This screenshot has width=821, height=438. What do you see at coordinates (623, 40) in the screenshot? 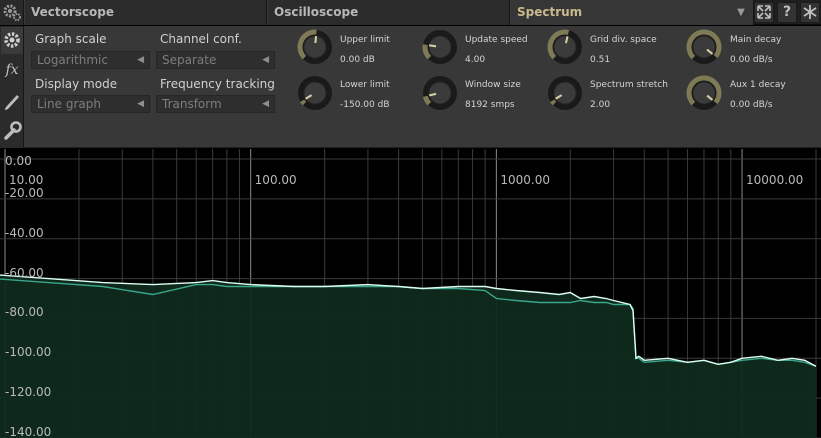
I see `grid-div-space-label: Grid div. space` at bounding box center [623, 40].